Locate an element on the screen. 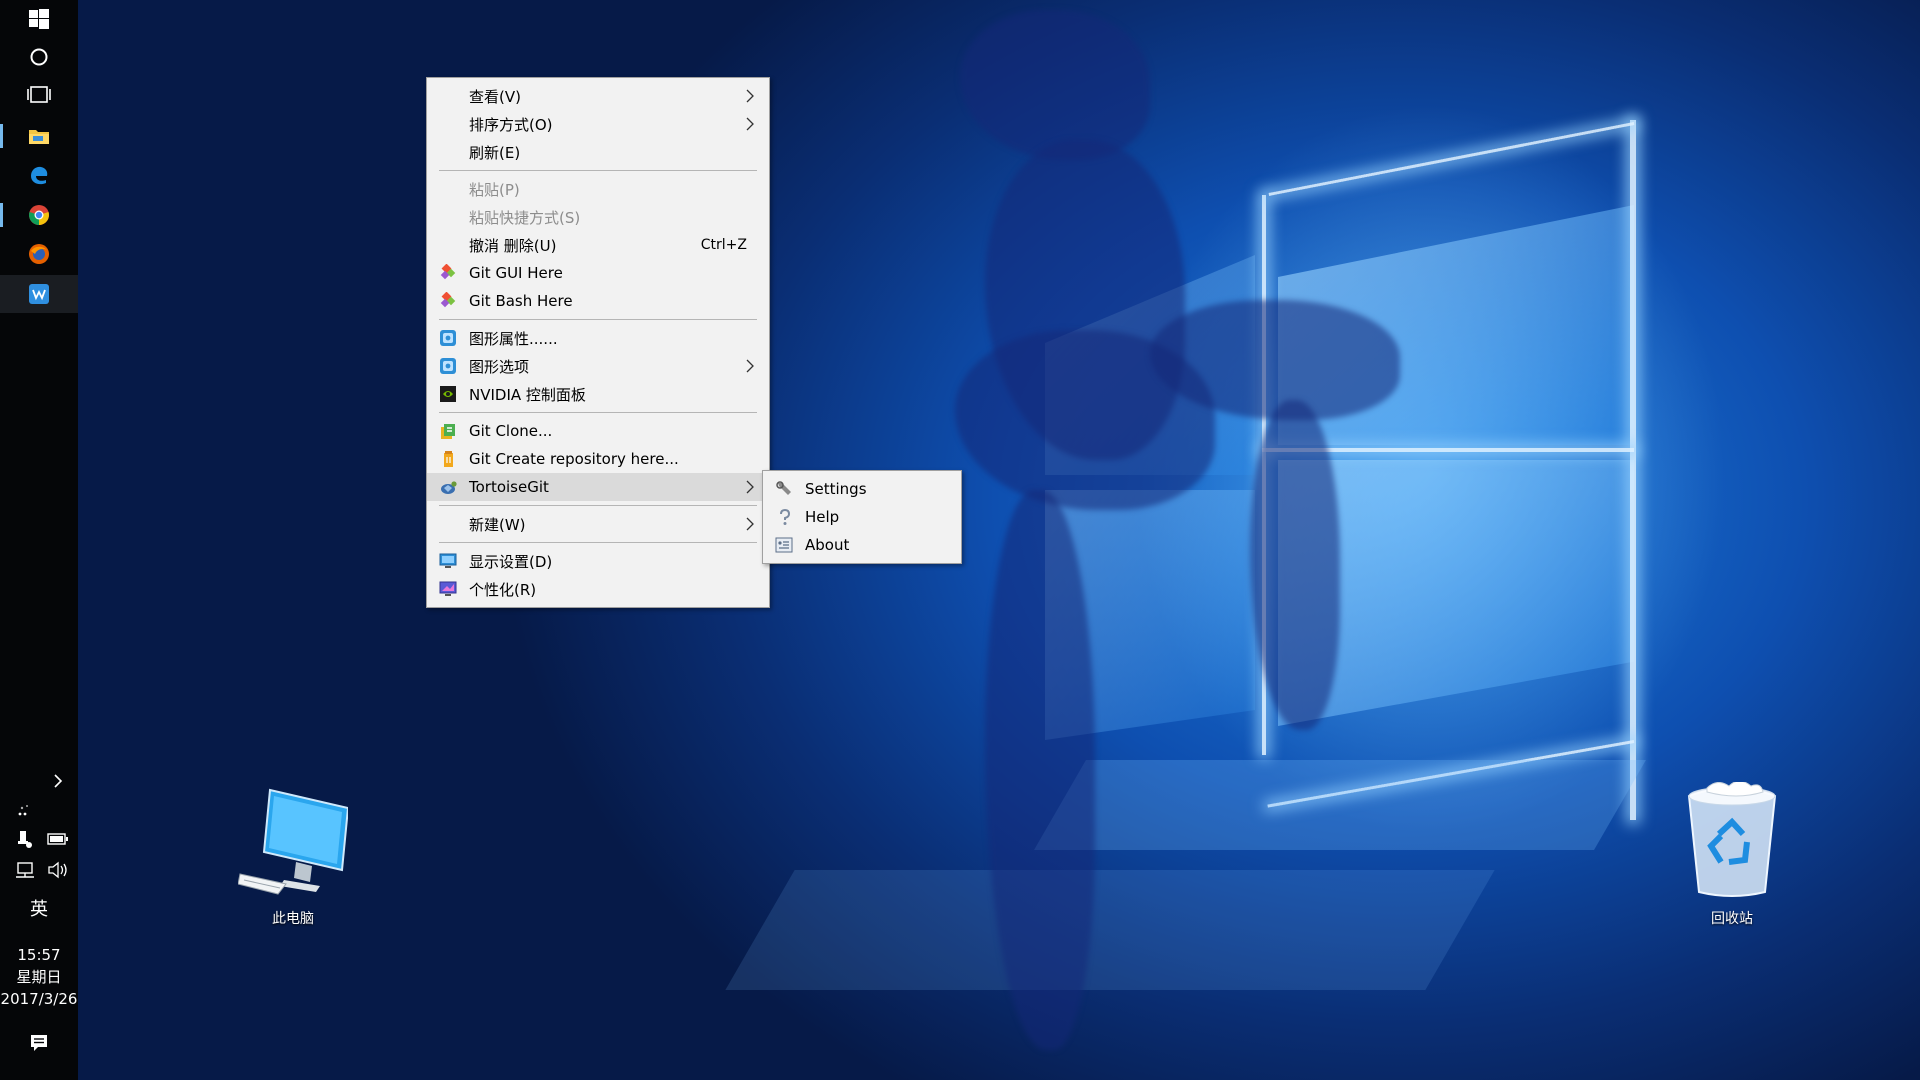 The width and height of the screenshot is (1920, 1080). display-settings-icon is located at coordinates (448, 561).